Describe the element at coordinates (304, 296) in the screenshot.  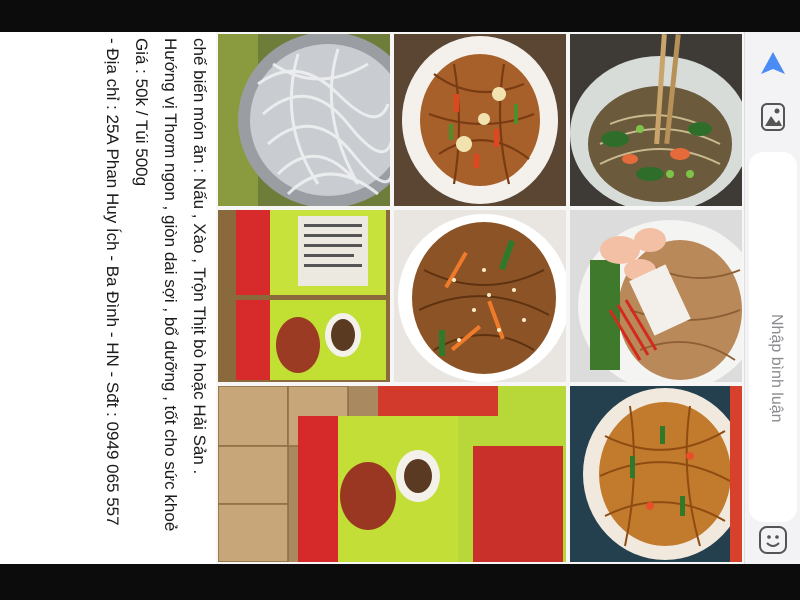
I see `photo-noodle-packages` at that location.